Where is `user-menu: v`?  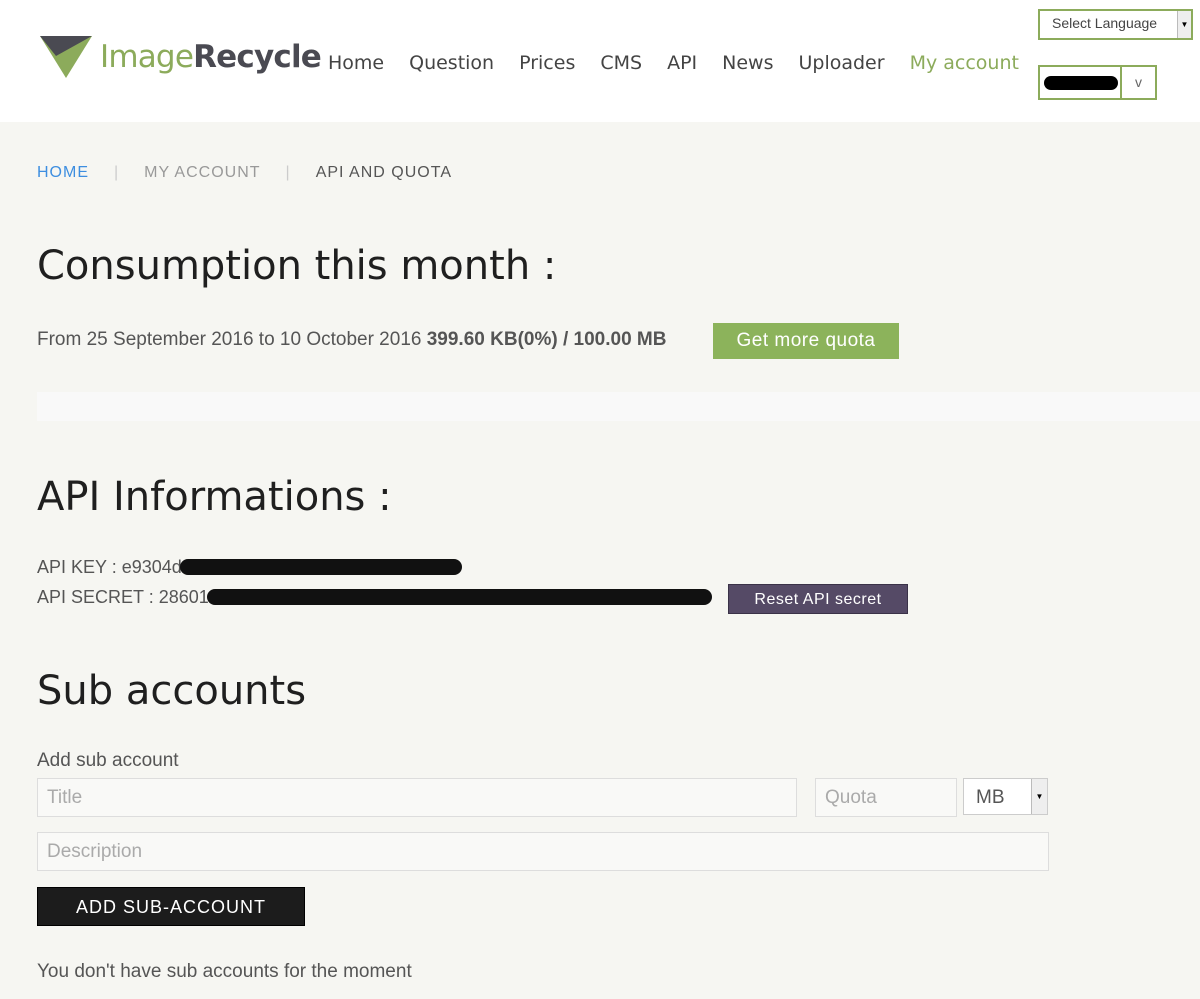 user-menu: v is located at coordinates (1097, 82).